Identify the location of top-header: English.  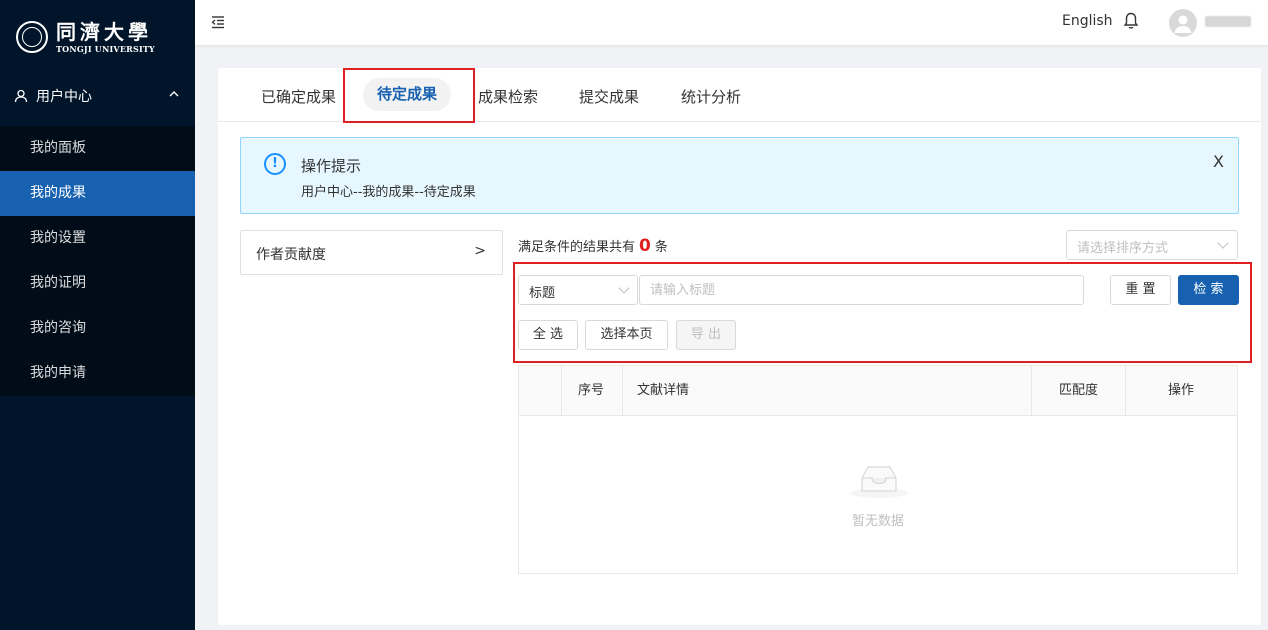
(731, 22).